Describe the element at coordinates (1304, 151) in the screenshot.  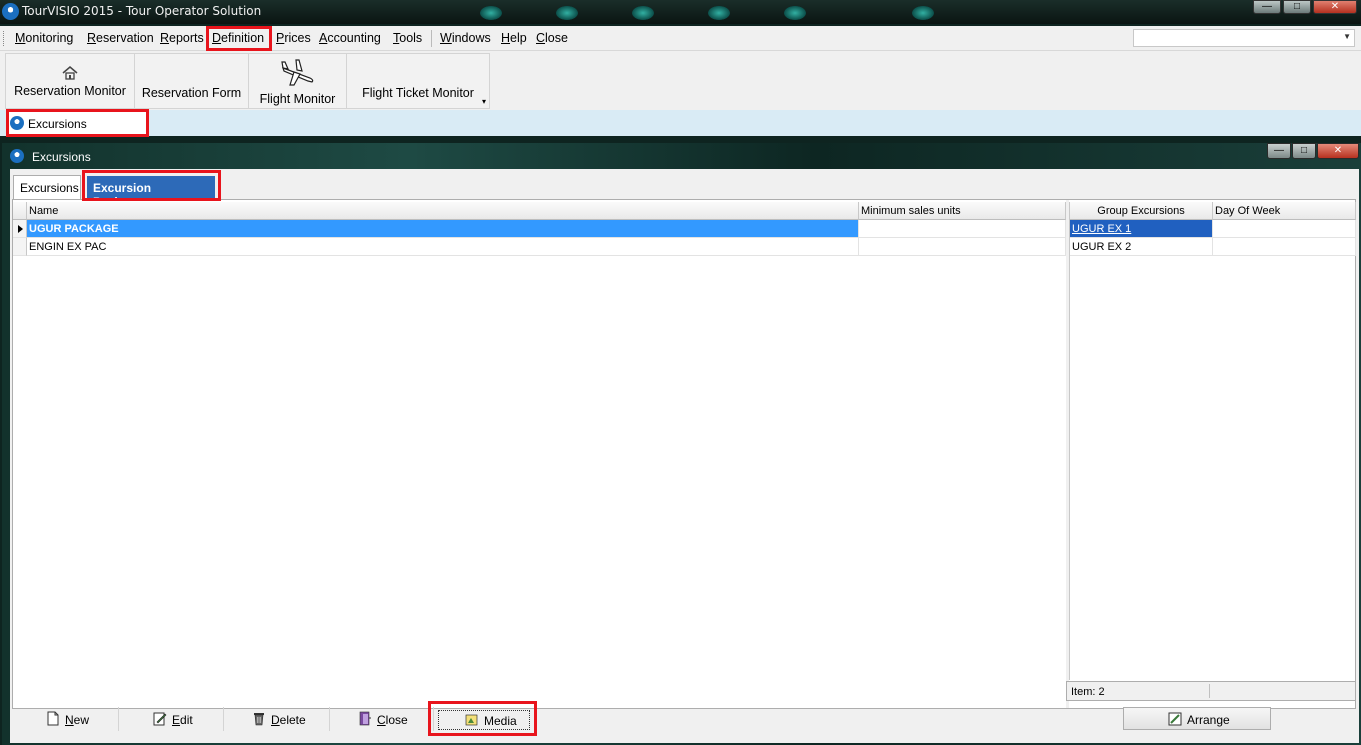
I see `child-maximize-button: □` at that location.